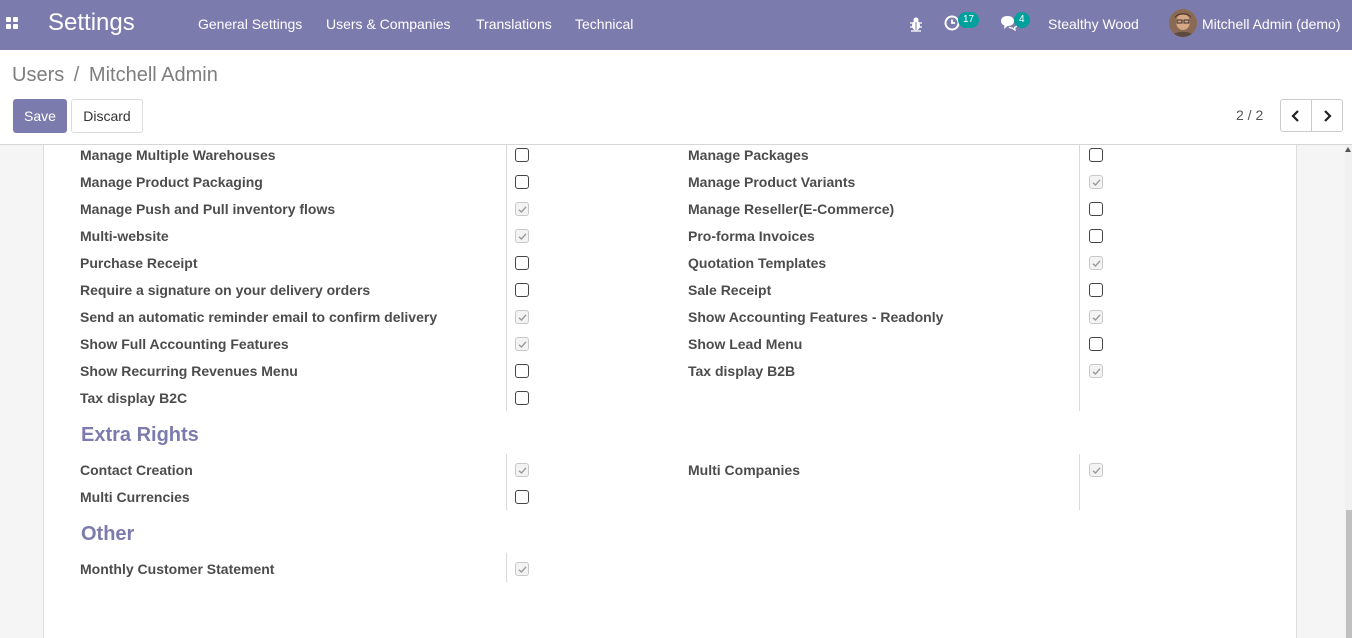 The image size is (1352, 638). What do you see at coordinates (40, 116) in the screenshot?
I see `save-button: Save` at bounding box center [40, 116].